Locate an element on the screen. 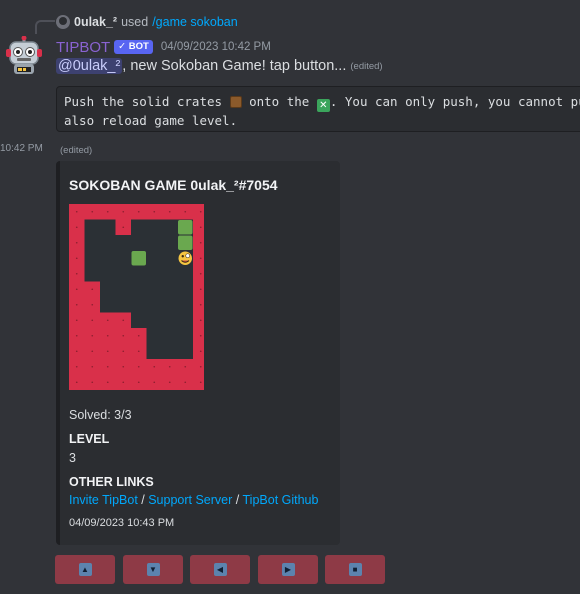 The width and height of the screenshot is (580, 594). code-text-4: also reload game level. is located at coordinates (151, 120).